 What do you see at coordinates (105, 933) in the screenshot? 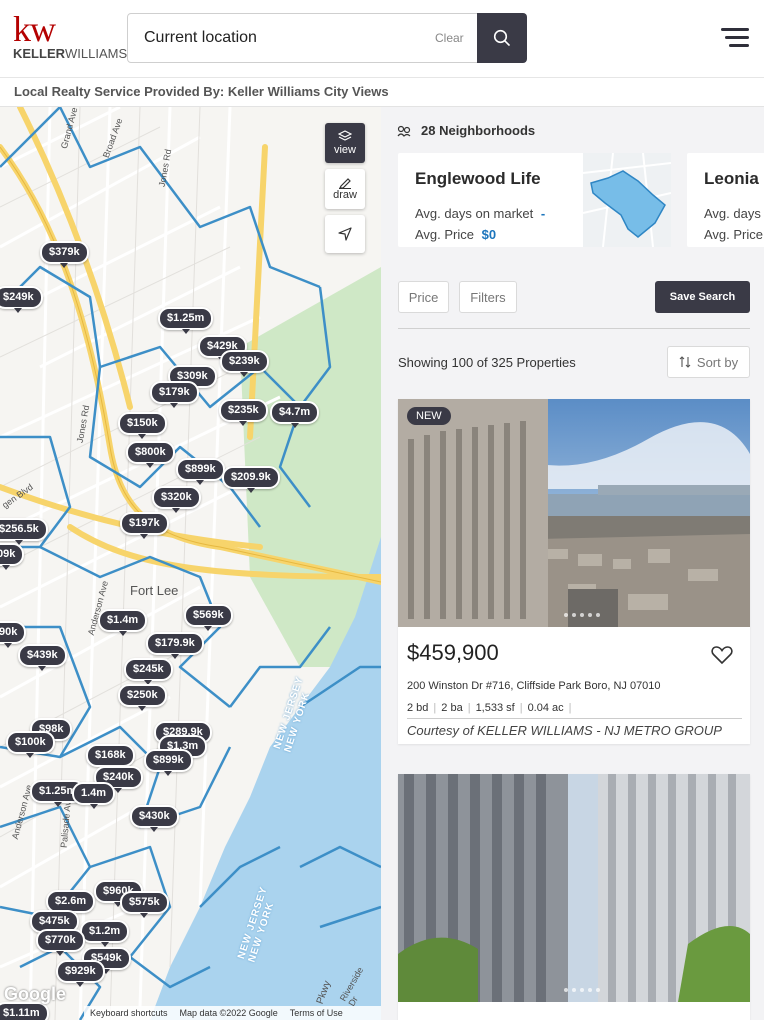
I see `price-pin: $1.2m` at bounding box center [105, 933].